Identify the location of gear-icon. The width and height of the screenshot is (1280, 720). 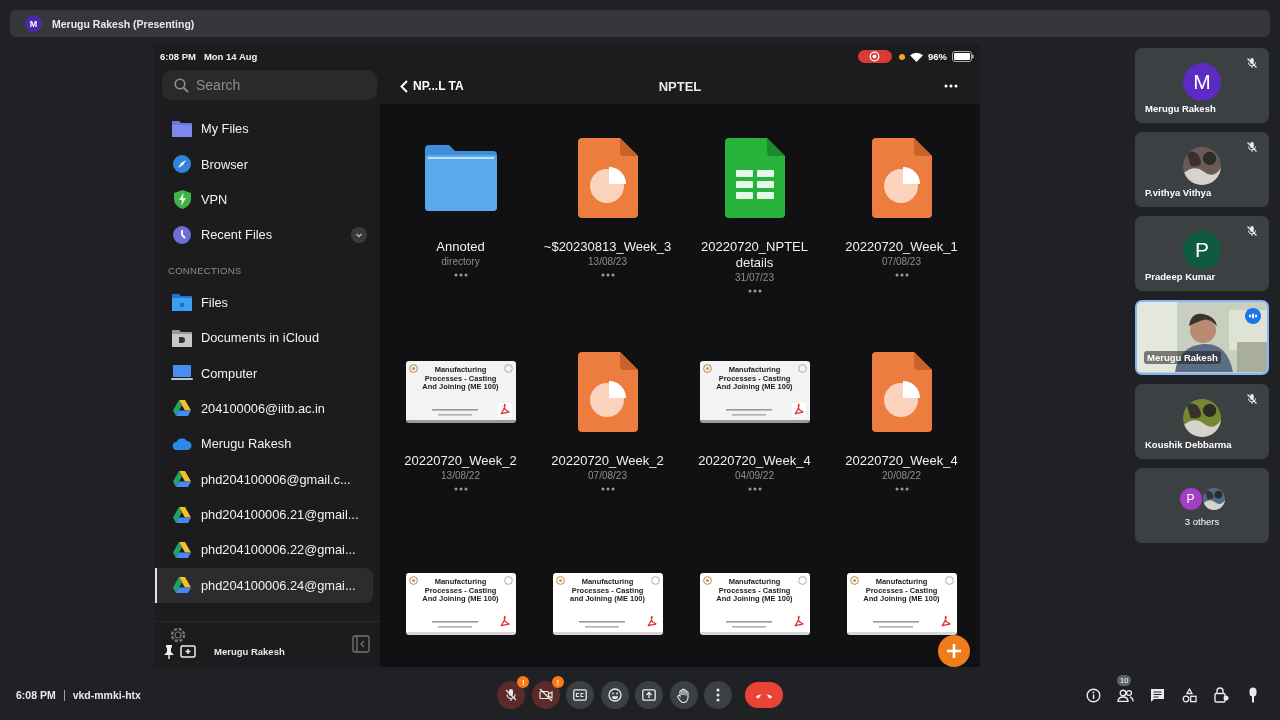
(178, 635).